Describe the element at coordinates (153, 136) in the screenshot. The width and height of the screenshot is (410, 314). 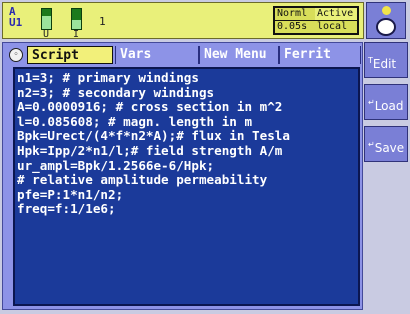
I see `code-line: Bpk=Urect/(4*f*n2*A);# flux in Tesla` at that location.